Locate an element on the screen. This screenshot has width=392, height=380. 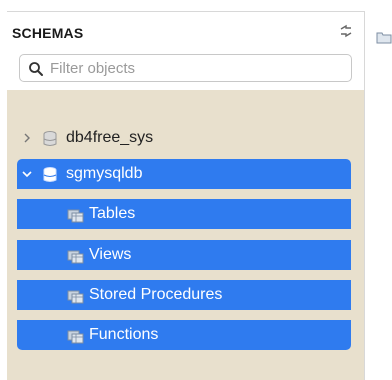
tree-item-views: Views is located at coordinates (184, 255).